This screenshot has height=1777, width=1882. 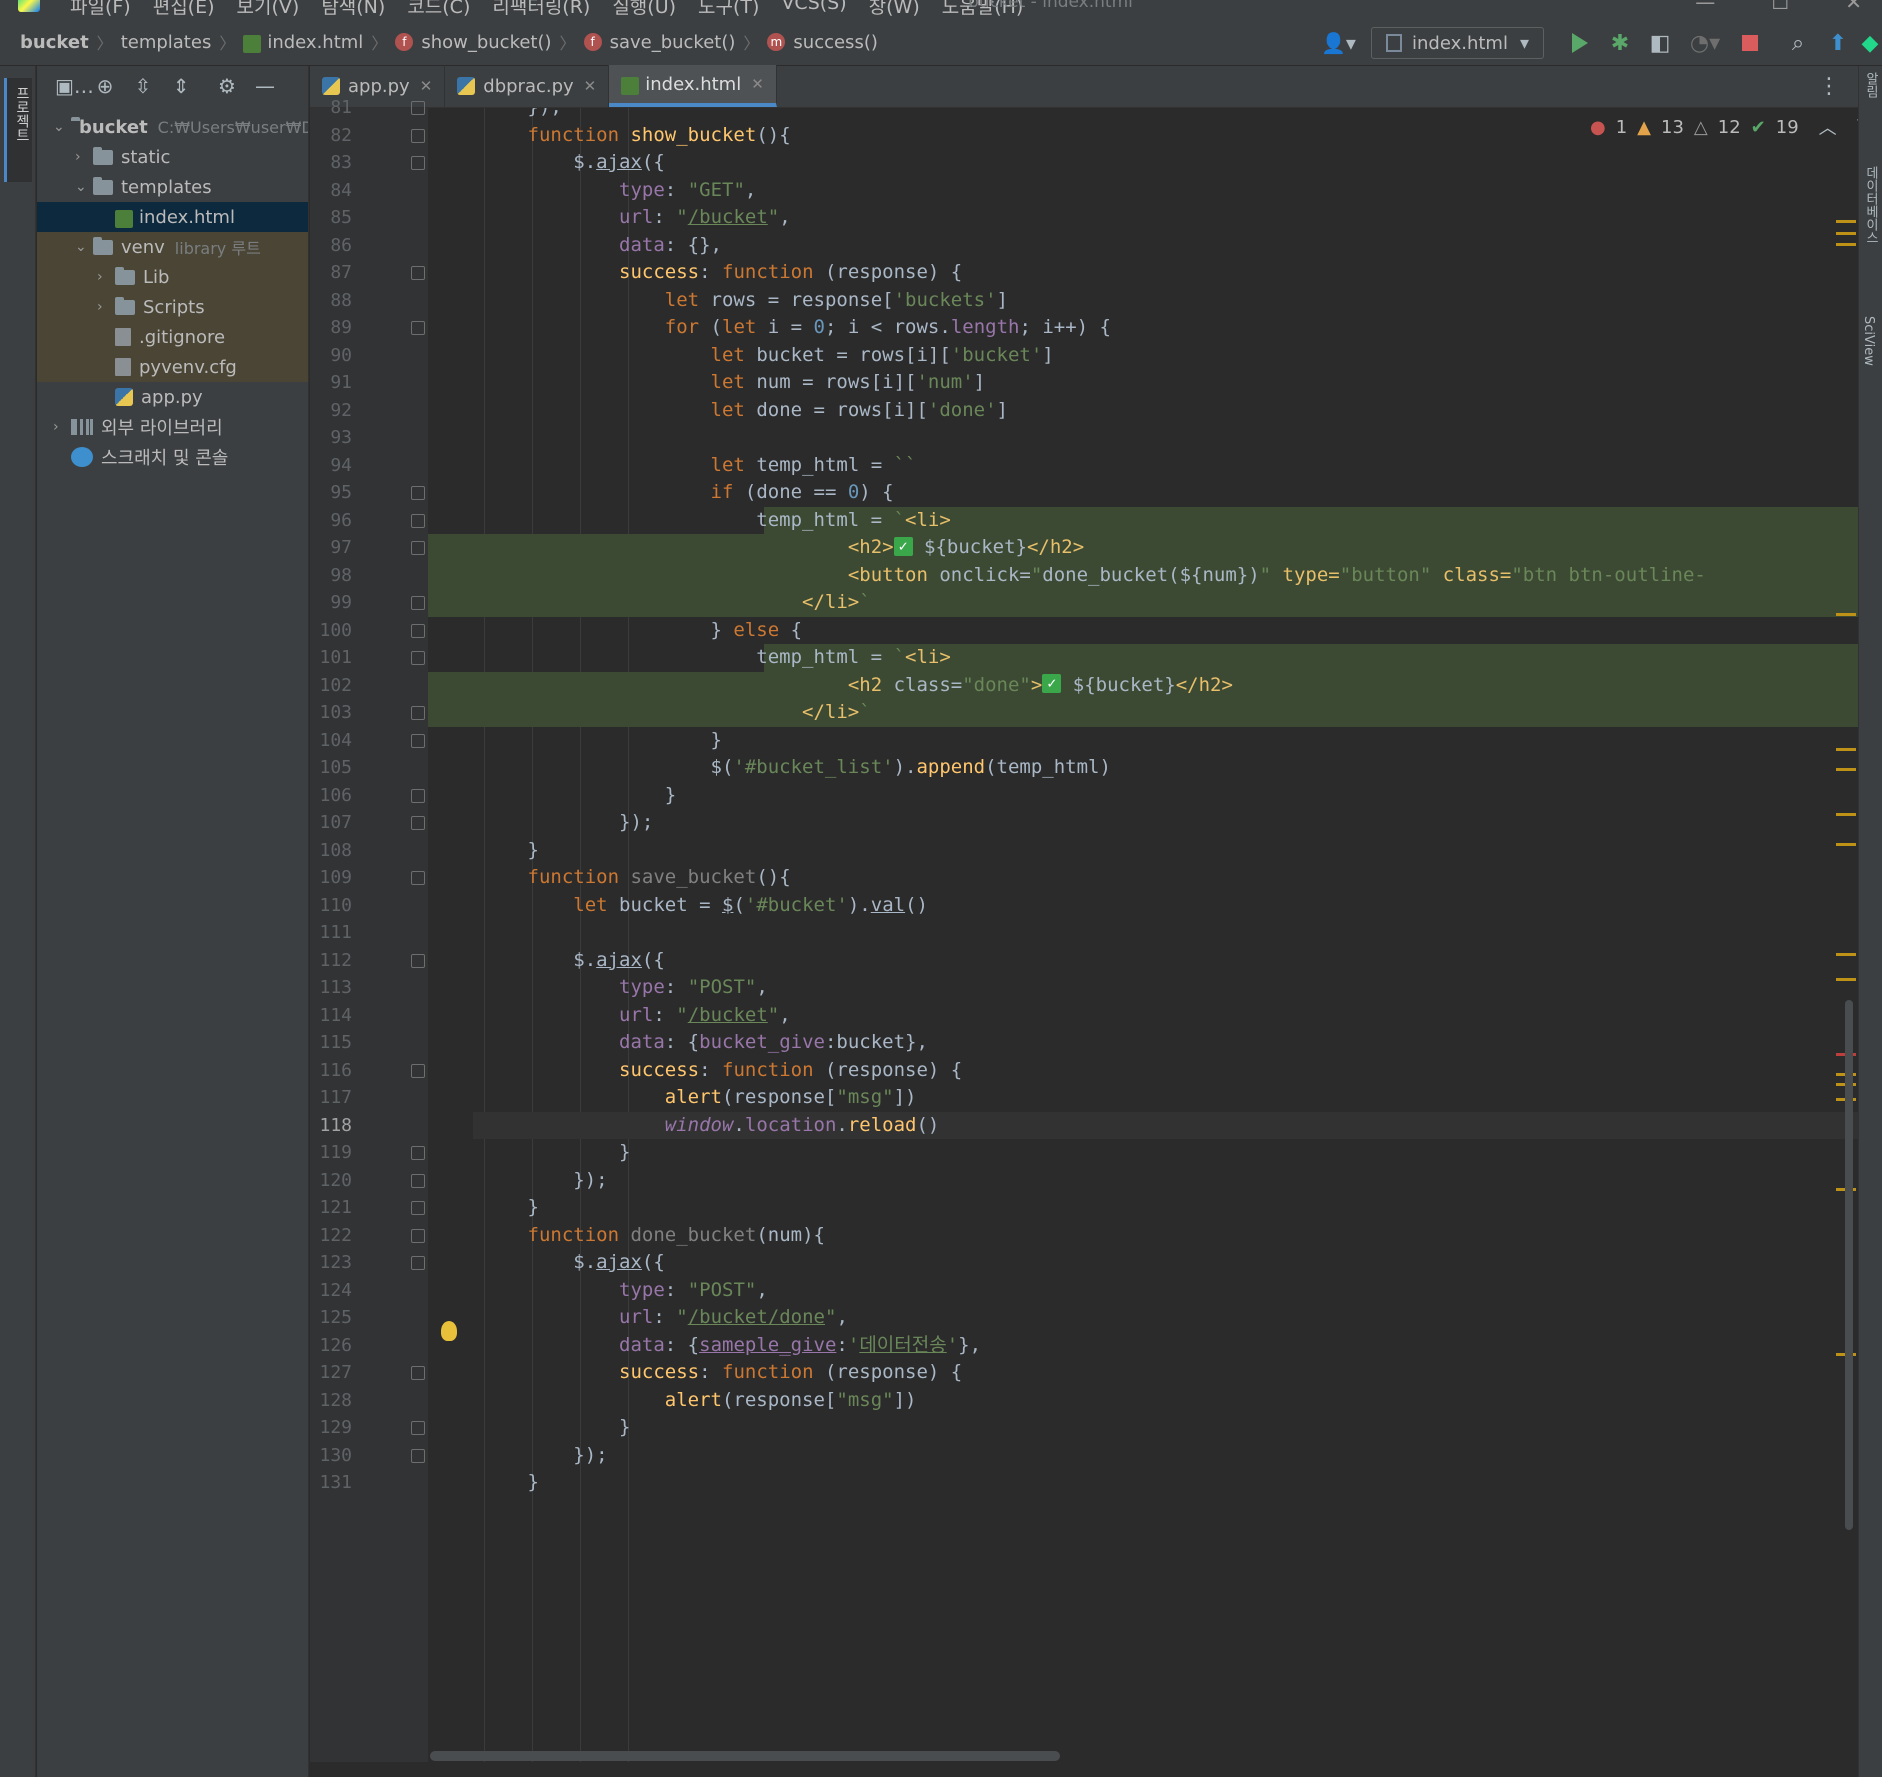 I want to click on maximize-icon: ☐, so click(x=1780, y=7).